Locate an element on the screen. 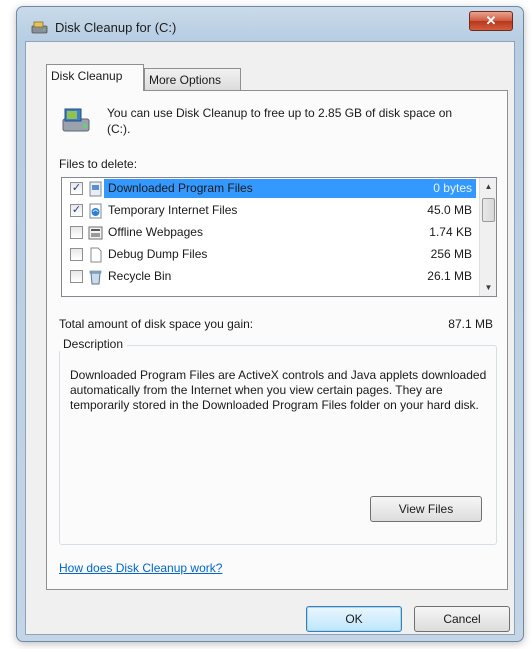  tab-disk-cleanup: Disk Cleanup is located at coordinates (95, 77).